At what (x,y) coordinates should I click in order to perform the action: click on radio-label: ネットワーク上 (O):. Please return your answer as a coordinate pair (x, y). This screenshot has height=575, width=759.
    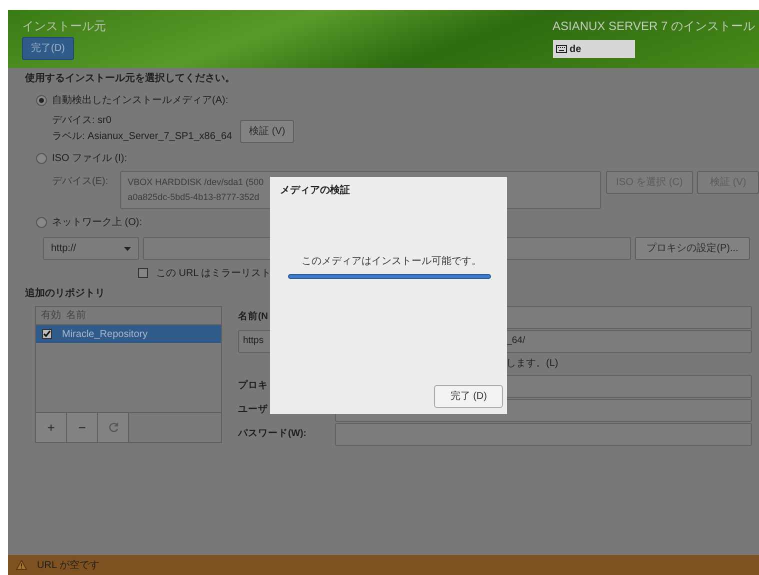
    Looking at the image, I should click on (97, 223).